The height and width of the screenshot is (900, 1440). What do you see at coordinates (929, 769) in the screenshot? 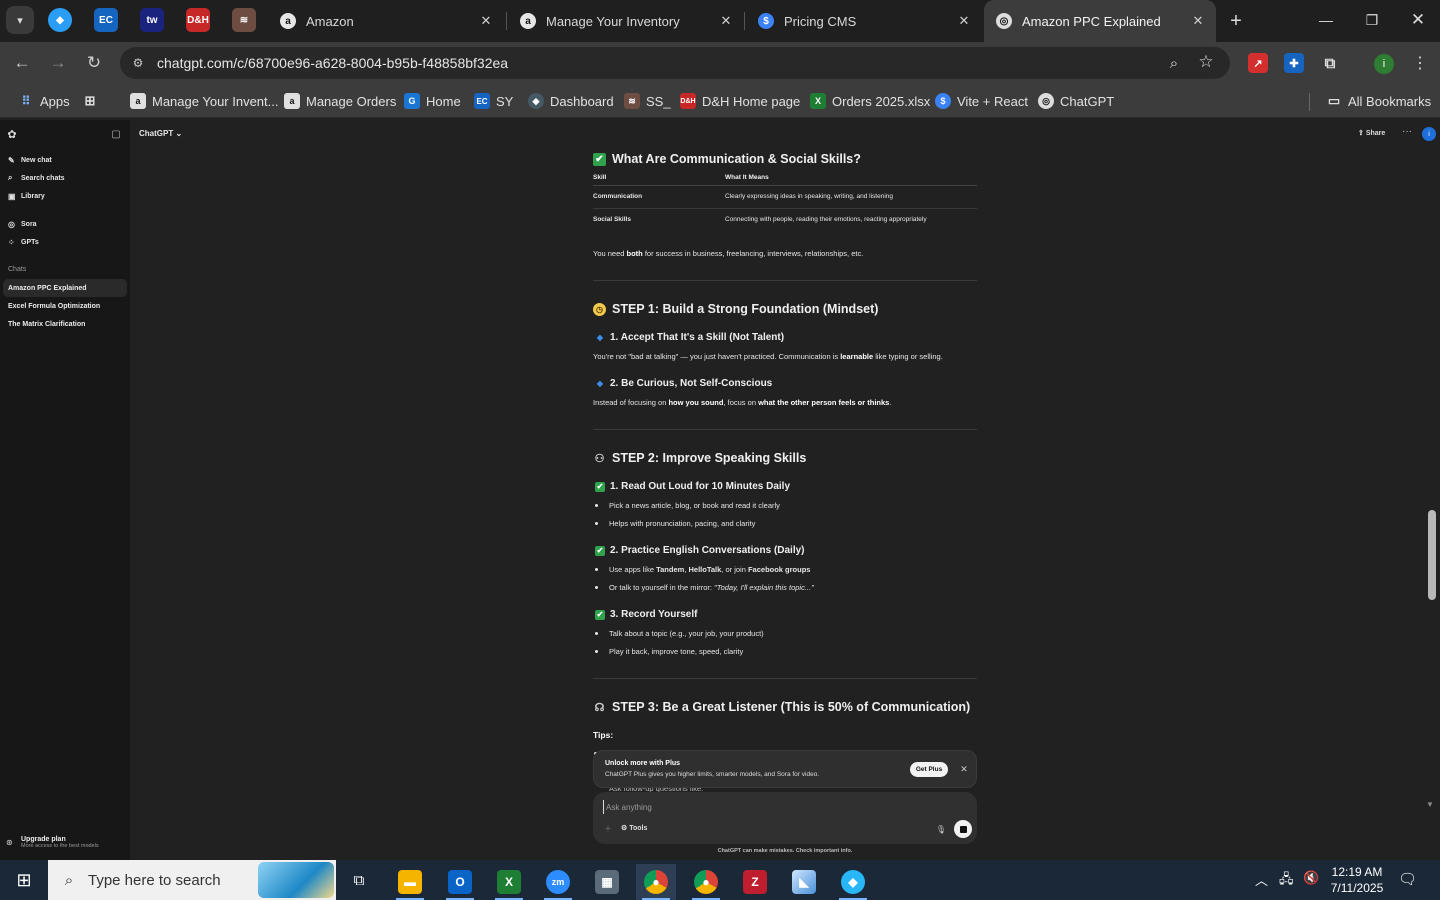
I see `get-plus-button: Get Plus` at bounding box center [929, 769].